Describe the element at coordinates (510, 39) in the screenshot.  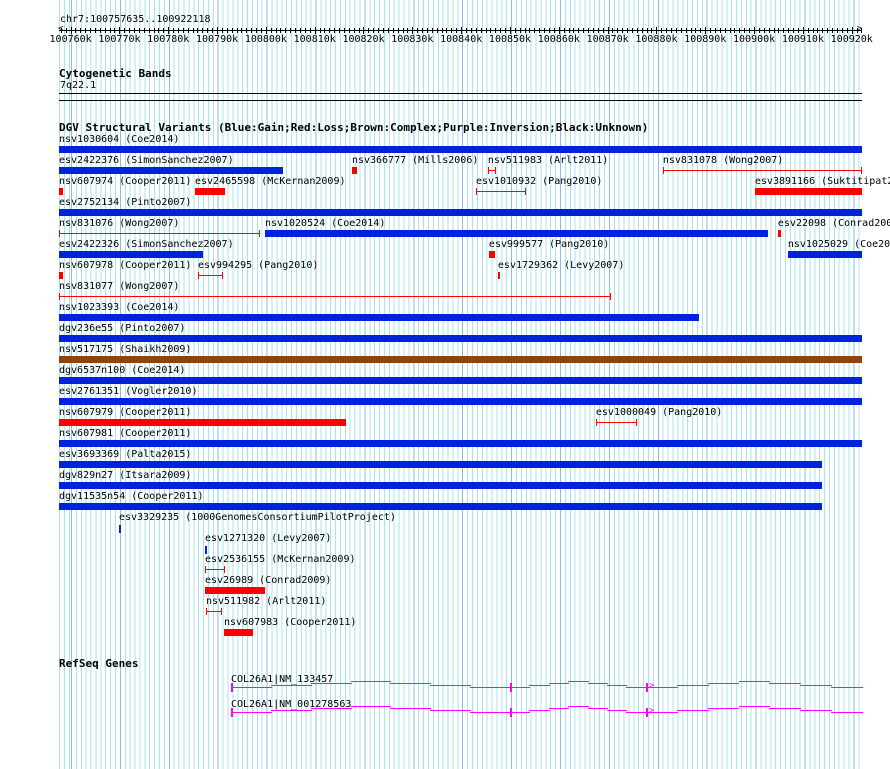
I see `ruler-tick-label: 100850k` at that location.